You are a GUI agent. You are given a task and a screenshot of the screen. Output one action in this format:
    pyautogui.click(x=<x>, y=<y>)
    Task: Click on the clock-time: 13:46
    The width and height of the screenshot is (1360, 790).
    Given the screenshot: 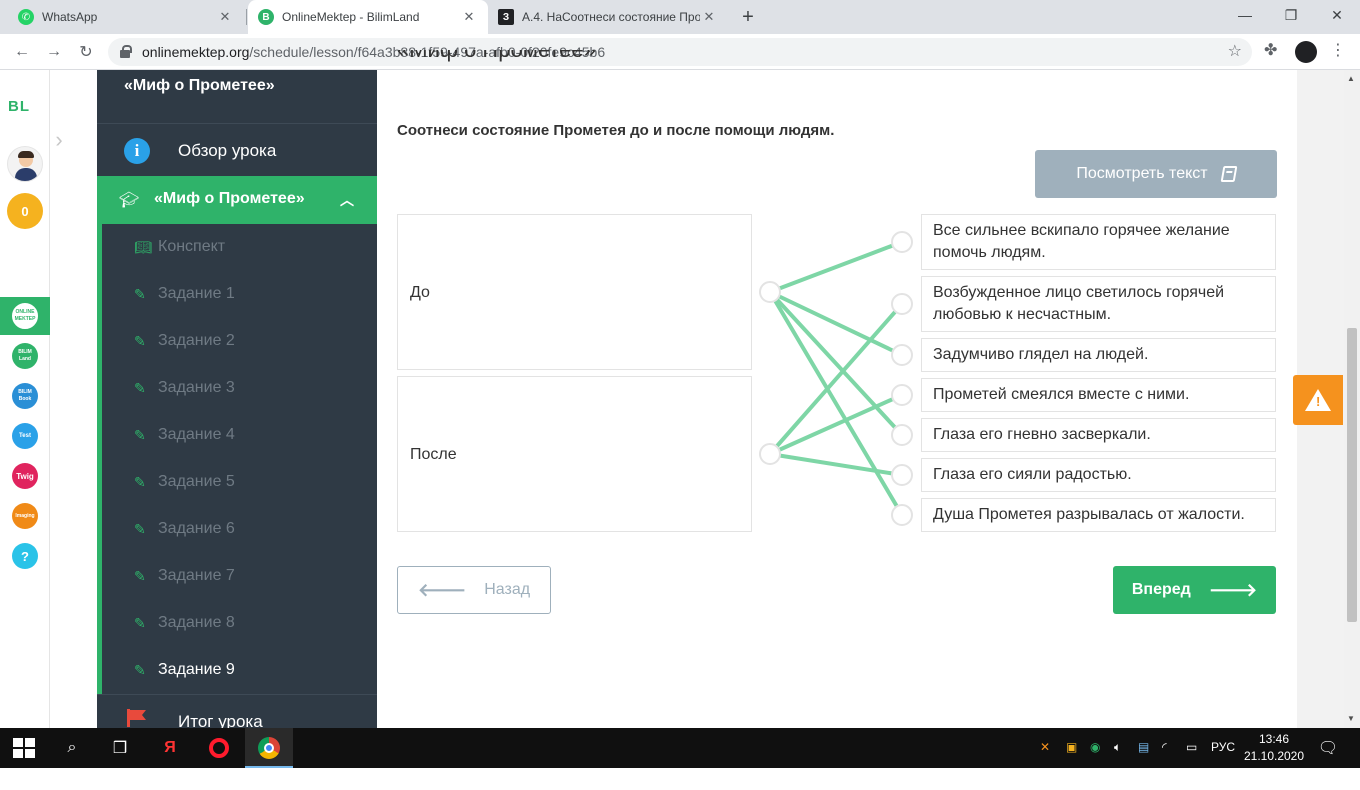 What is the action you would take?
    pyautogui.click(x=1274, y=739)
    